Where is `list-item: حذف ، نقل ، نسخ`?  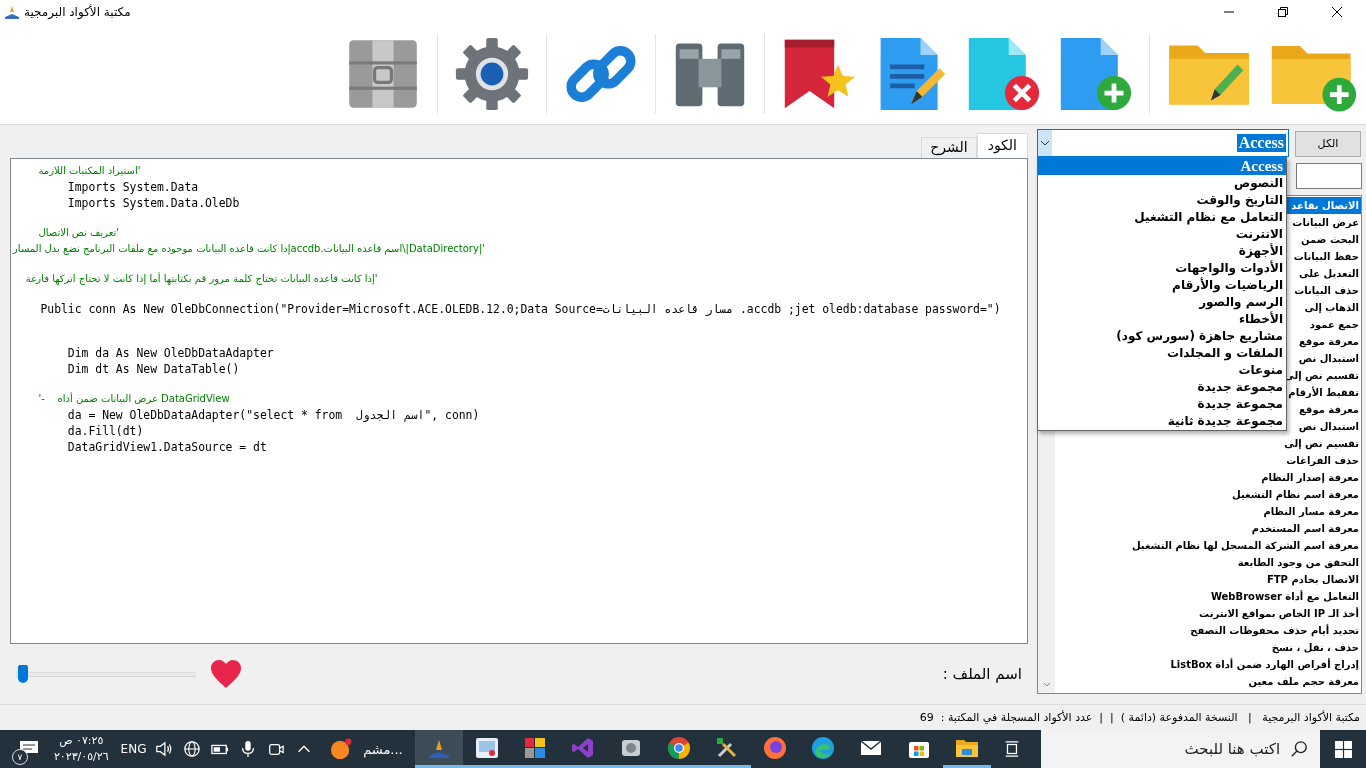 list-item: حذف ، نقل ، نسخ is located at coordinates (1208, 647).